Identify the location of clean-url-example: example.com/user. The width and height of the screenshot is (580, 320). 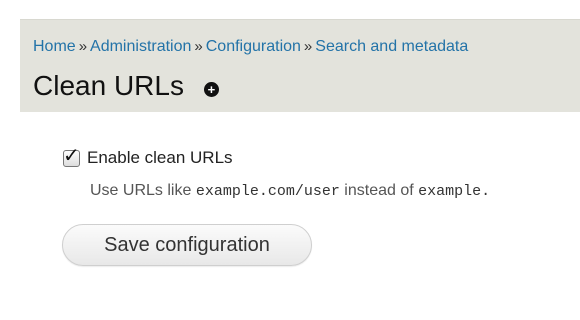
(267, 191).